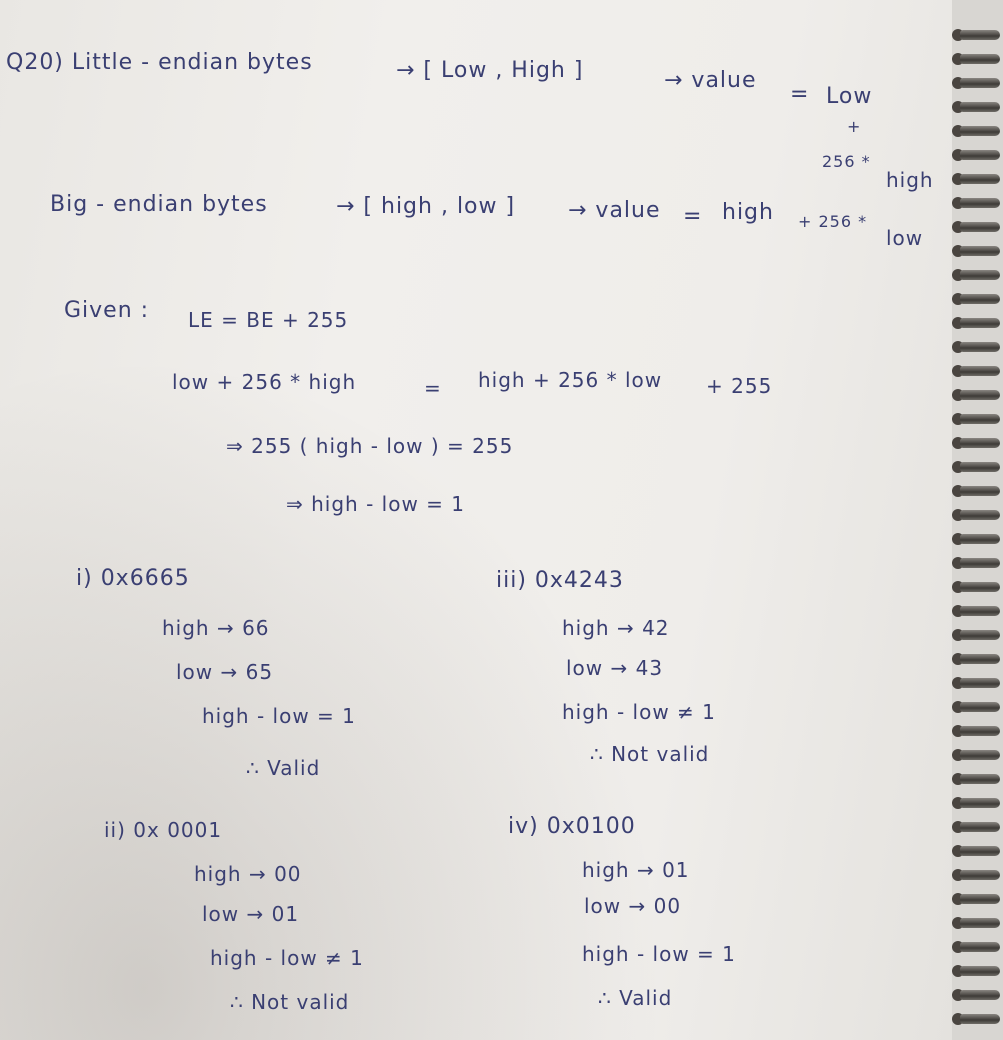 This screenshot has width=1003, height=1040. I want to click on case-iii-title: iii) 0x4243, so click(560, 580).